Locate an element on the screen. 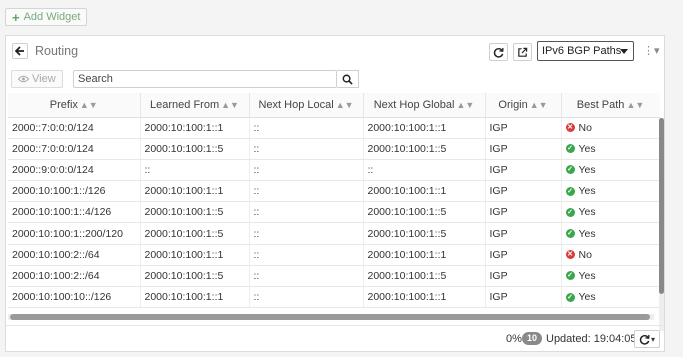 The width and height of the screenshot is (683, 357). prefix-cell: 2000::9:0:0:0/124 is located at coordinates (74, 170).